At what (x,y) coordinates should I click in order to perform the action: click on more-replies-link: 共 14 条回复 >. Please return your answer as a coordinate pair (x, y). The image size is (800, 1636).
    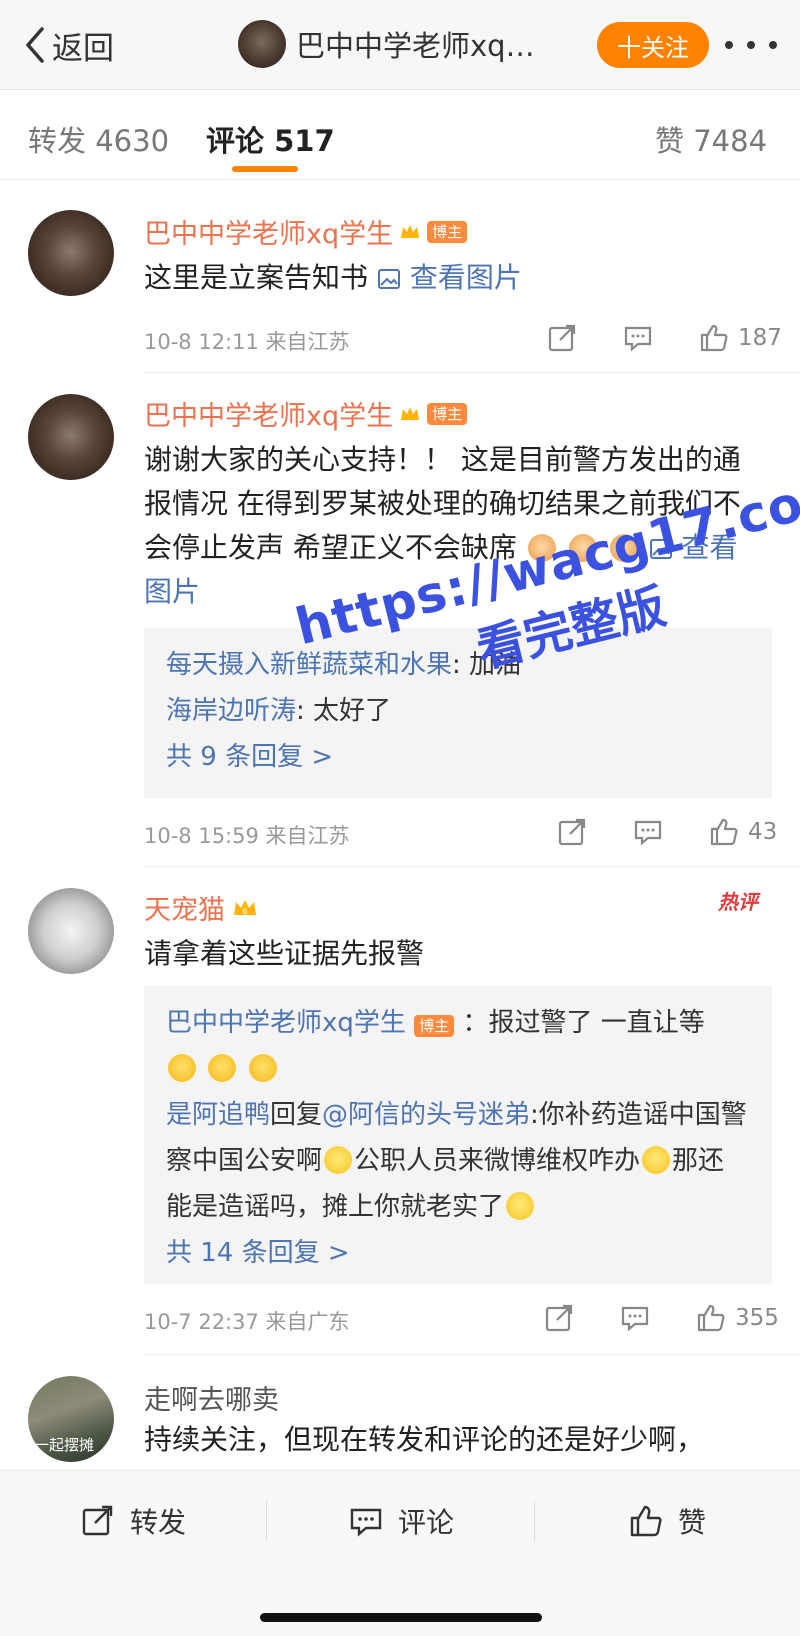
    Looking at the image, I should click on (458, 1253).